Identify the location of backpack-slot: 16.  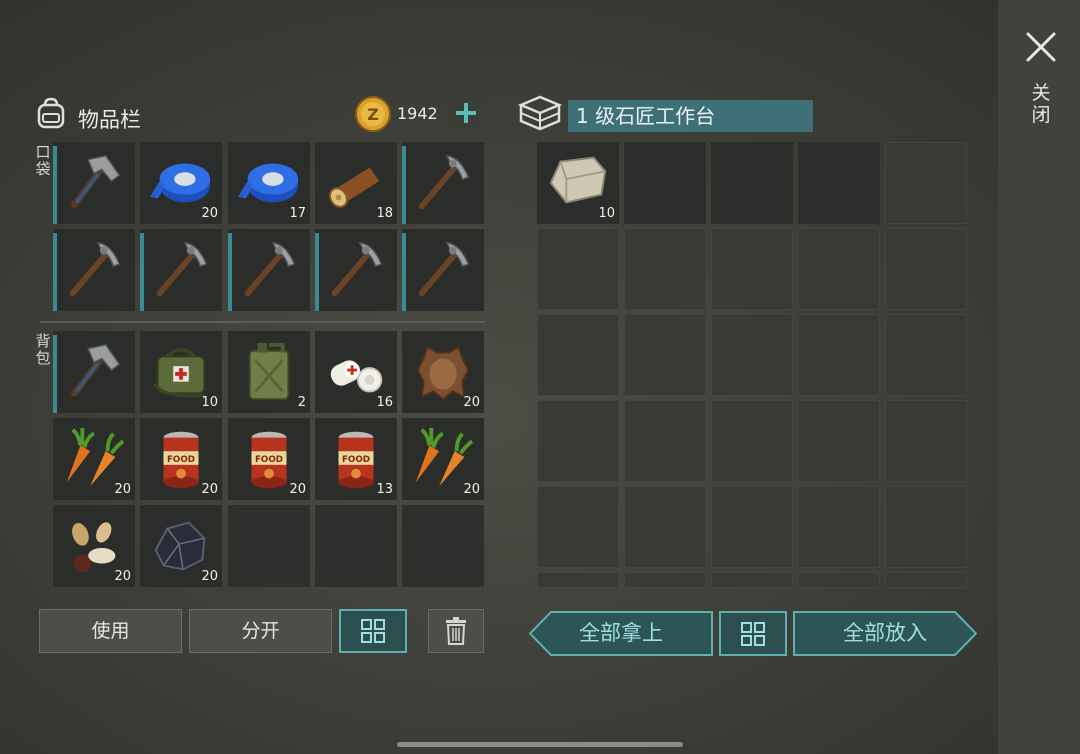
(356, 372).